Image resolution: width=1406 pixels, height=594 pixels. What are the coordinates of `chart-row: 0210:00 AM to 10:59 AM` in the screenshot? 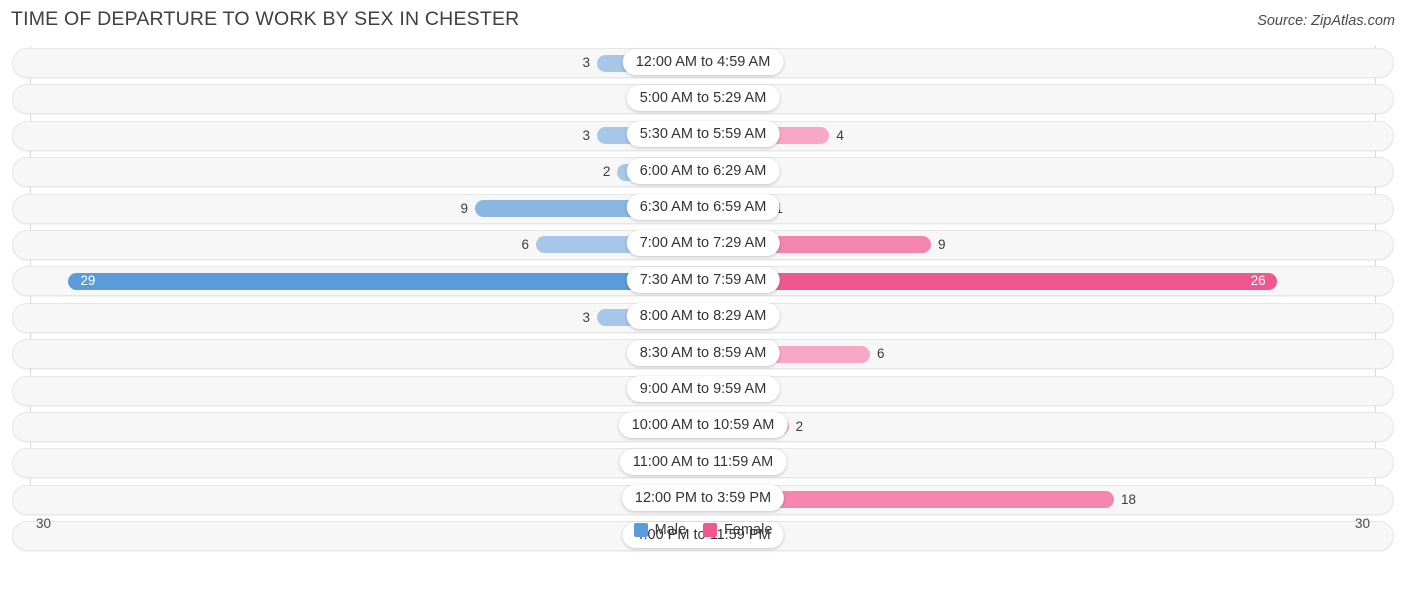 It's located at (703, 429).